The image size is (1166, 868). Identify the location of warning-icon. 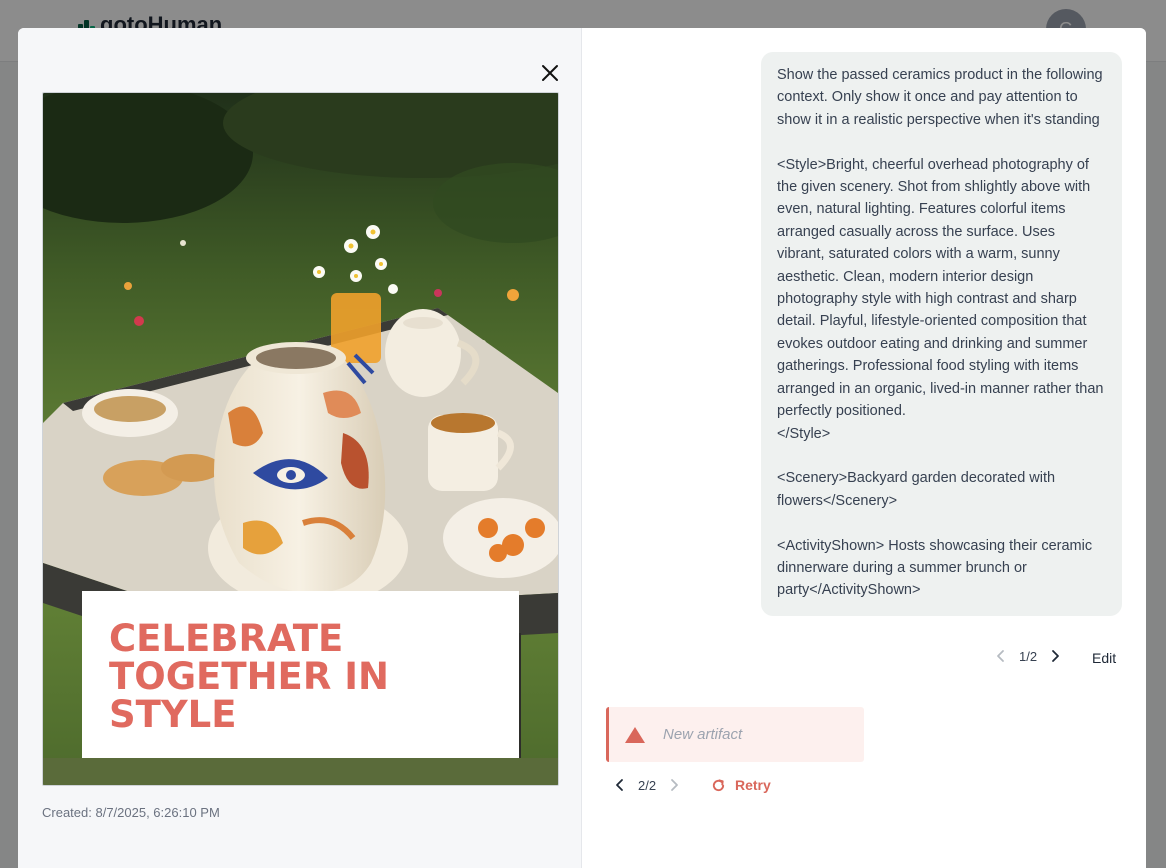
(635, 734).